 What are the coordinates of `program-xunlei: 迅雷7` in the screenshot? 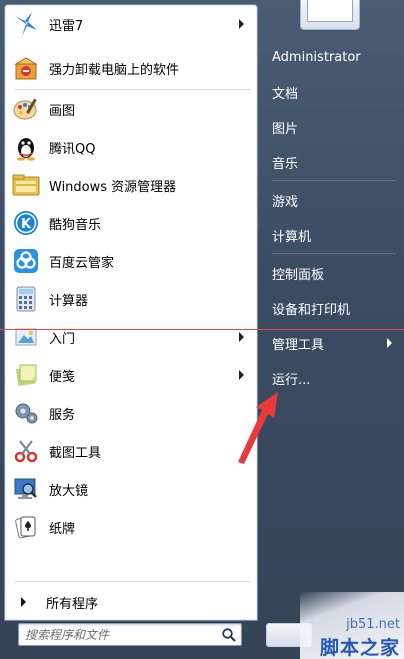 It's located at (132, 24).